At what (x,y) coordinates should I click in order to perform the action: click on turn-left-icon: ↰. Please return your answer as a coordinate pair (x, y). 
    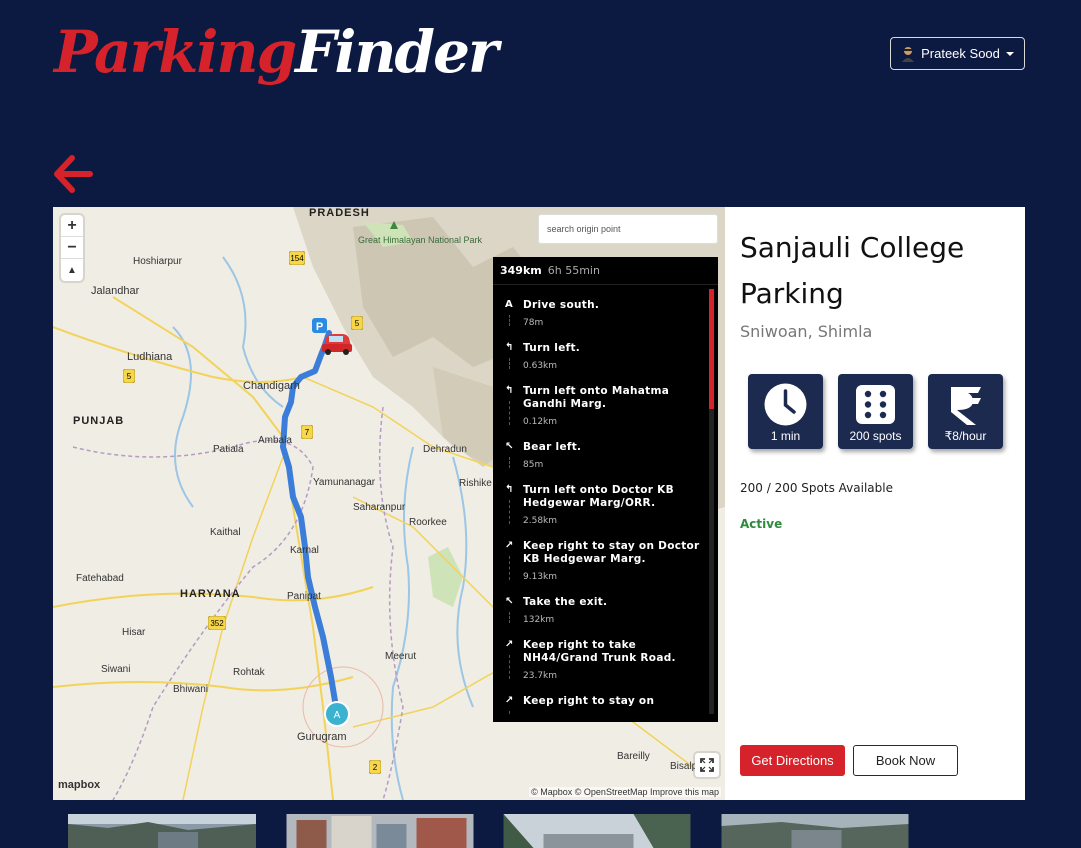
    Looking at the image, I should click on (509, 347).